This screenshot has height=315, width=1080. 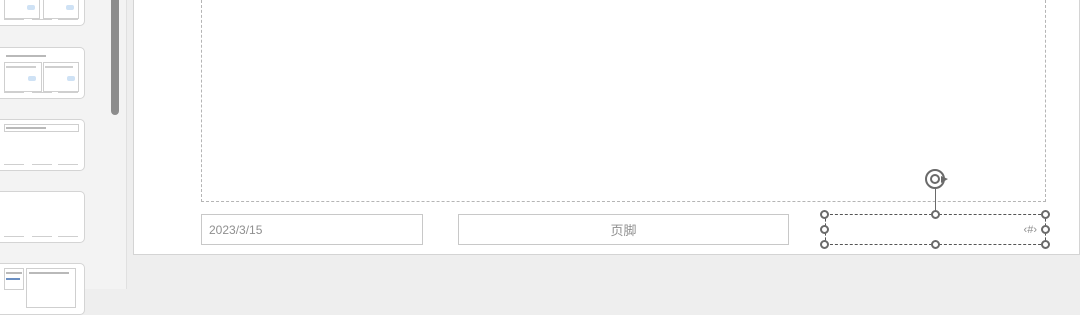 I want to click on footer-text: 页脚, so click(x=623, y=230).